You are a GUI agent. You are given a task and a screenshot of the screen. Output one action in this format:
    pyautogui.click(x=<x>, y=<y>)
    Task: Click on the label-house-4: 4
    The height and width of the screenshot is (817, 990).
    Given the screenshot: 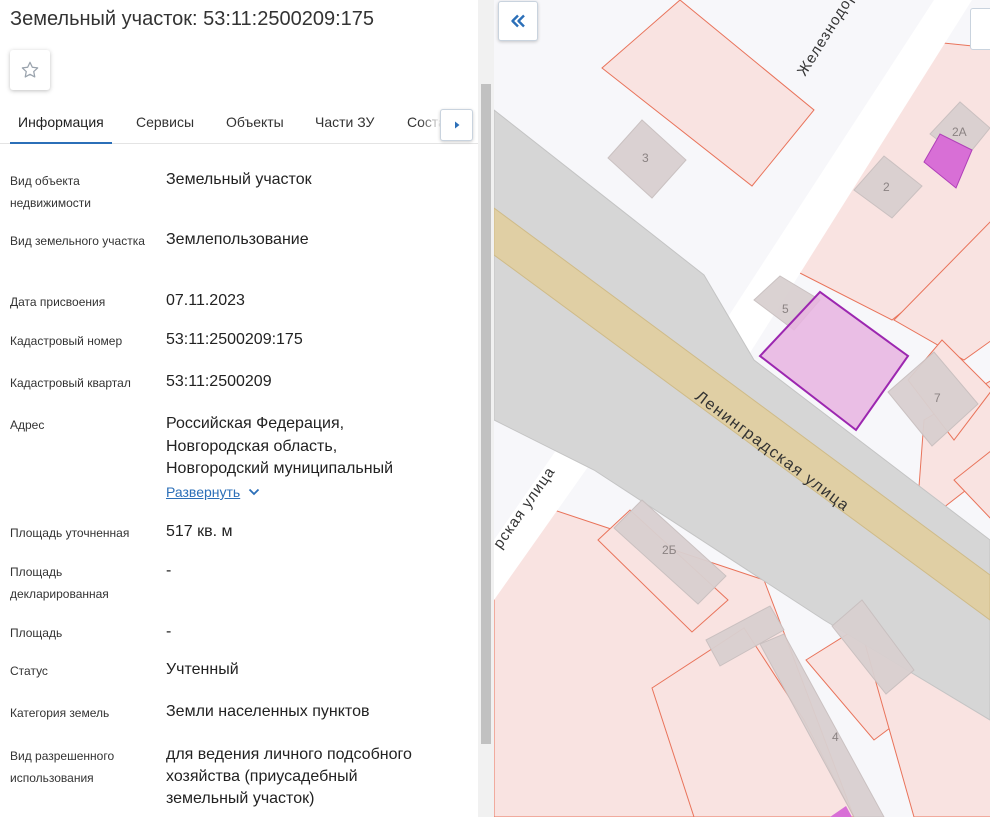 What is the action you would take?
    pyautogui.click(x=835, y=737)
    